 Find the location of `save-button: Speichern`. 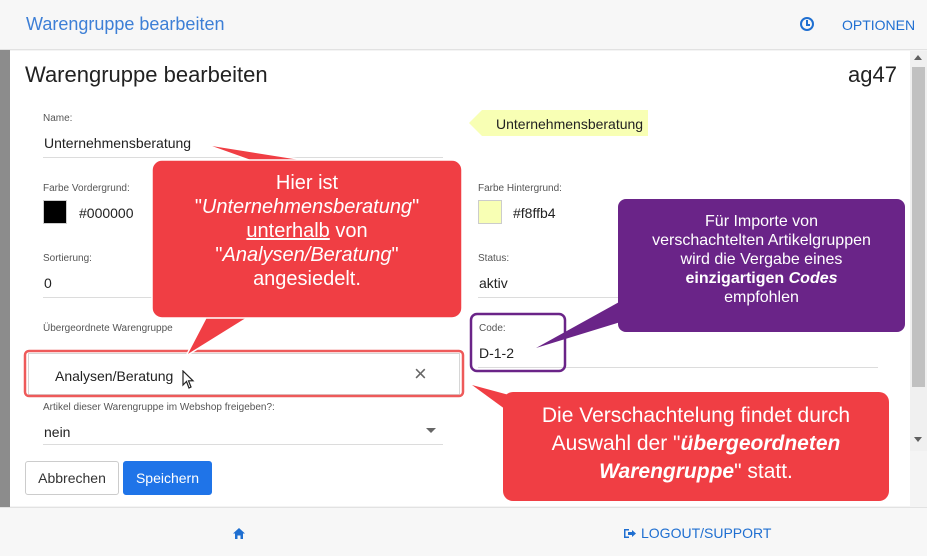

save-button: Speichern is located at coordinates (167, 478).